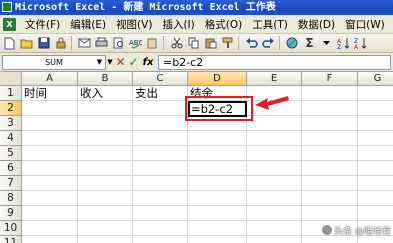 Image resolution: width=393 pixels, height=243 pixels. Describe the element at coordinates (84, 43) in the screenshot. I see `email-icon` at that location.